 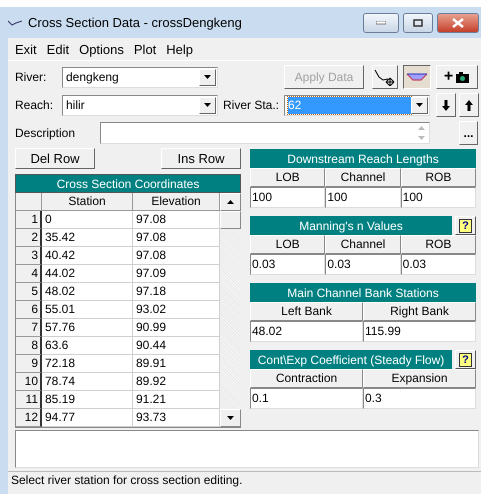 I want to click on table-cell: 97.18, so click(x=176, y=292).